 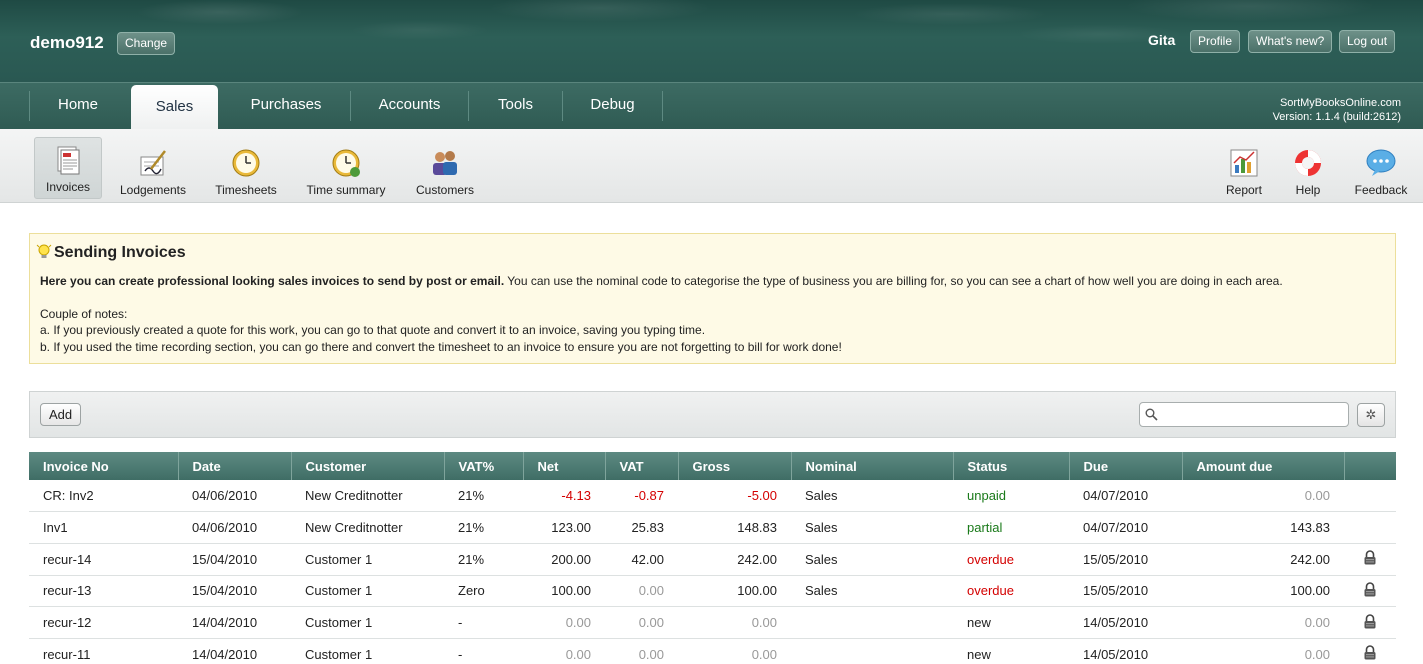 What do you see at coordinates (1308, 163) in the screenshot?
I see `lifebuoy-icon` at bounding box center [1308, 163].